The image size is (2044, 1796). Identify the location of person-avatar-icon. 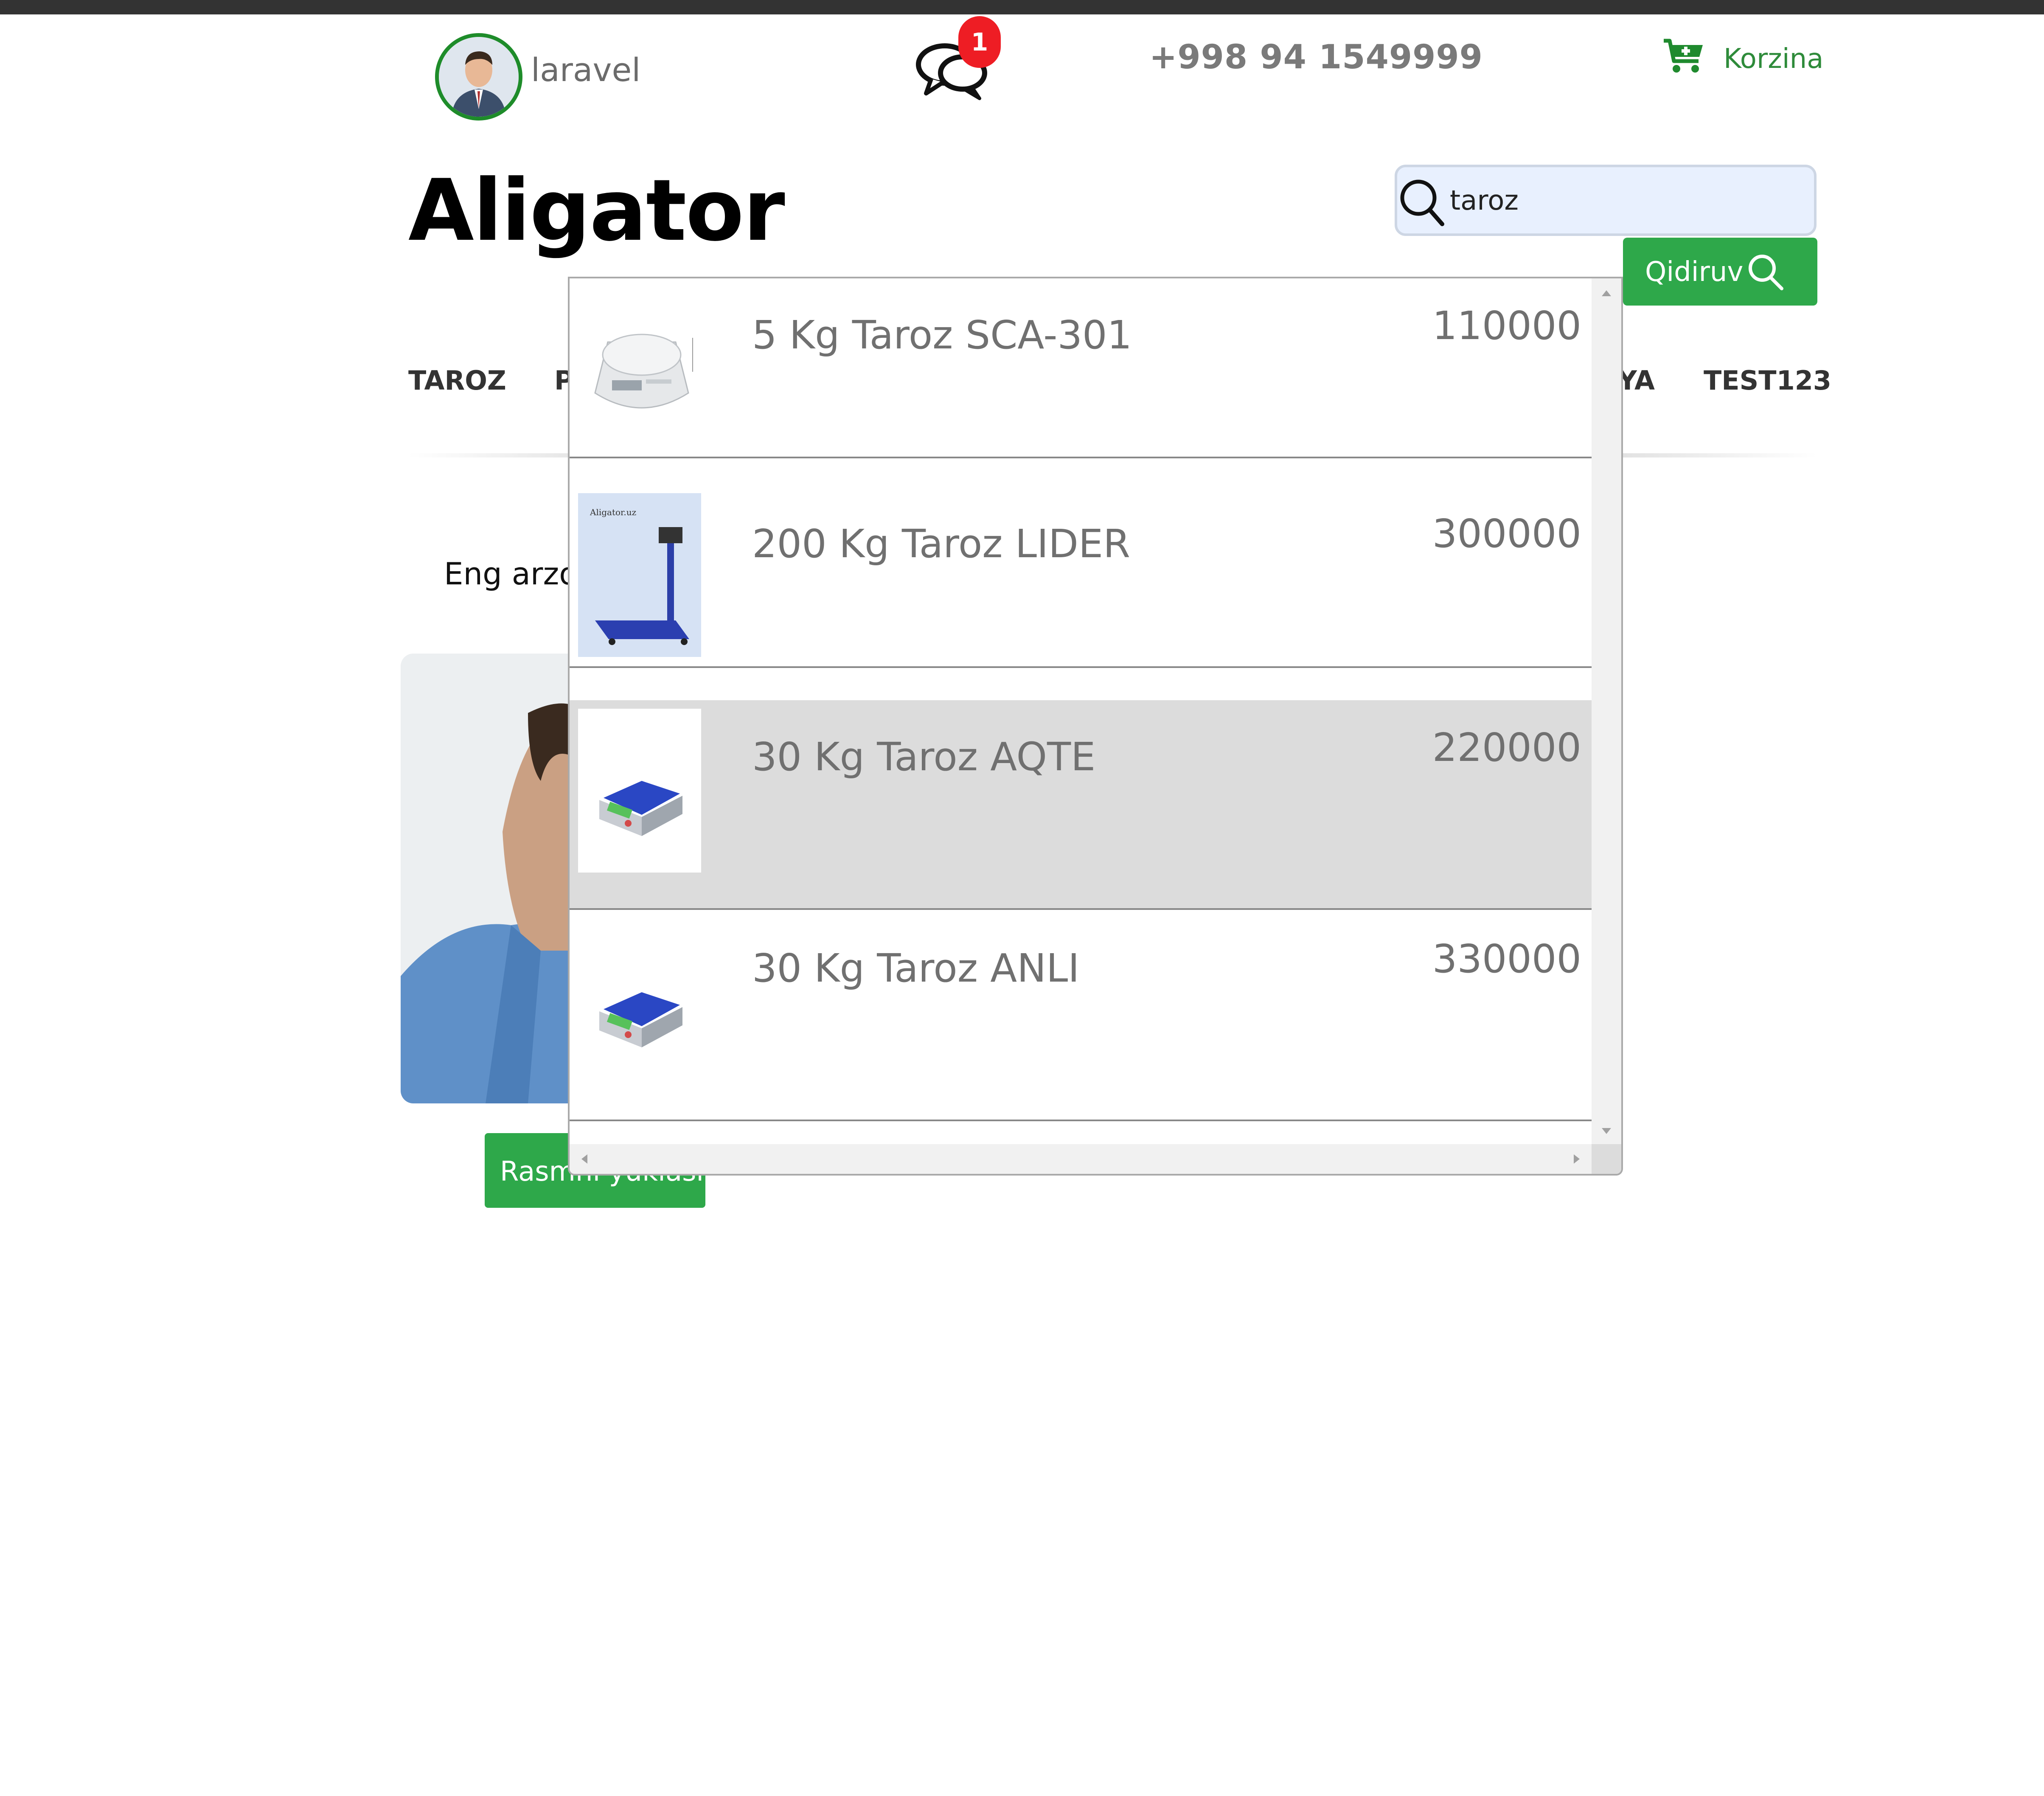
(479, 77).